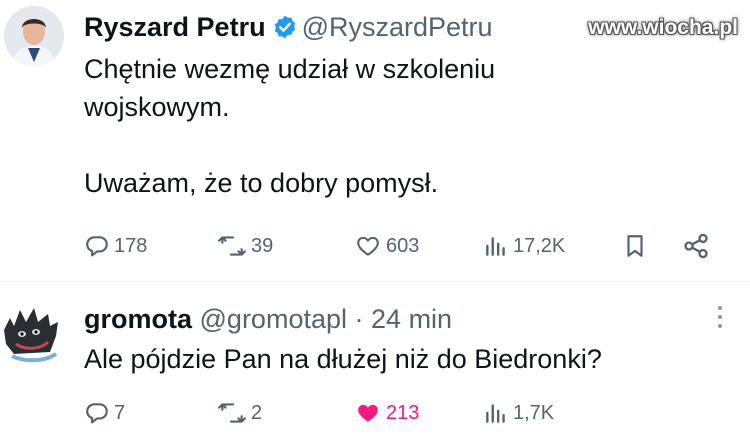  I want to click on like-button: 603, so click(386, 246).